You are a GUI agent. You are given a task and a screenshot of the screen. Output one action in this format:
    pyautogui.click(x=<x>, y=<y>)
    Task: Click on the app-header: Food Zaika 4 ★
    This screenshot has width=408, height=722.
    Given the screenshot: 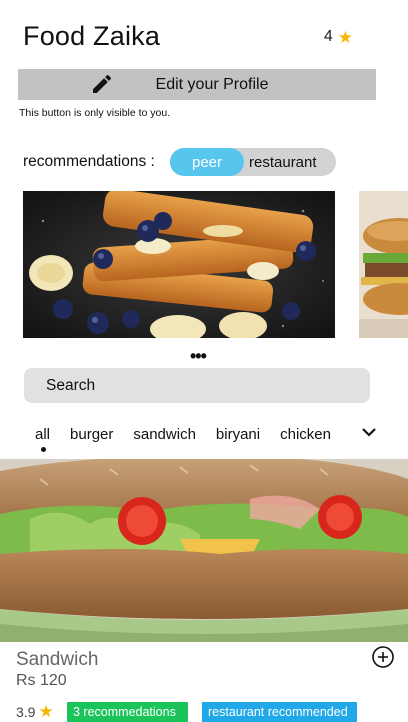 What is the action you would take?
    pyautogui.click(x=204, y=33)
    